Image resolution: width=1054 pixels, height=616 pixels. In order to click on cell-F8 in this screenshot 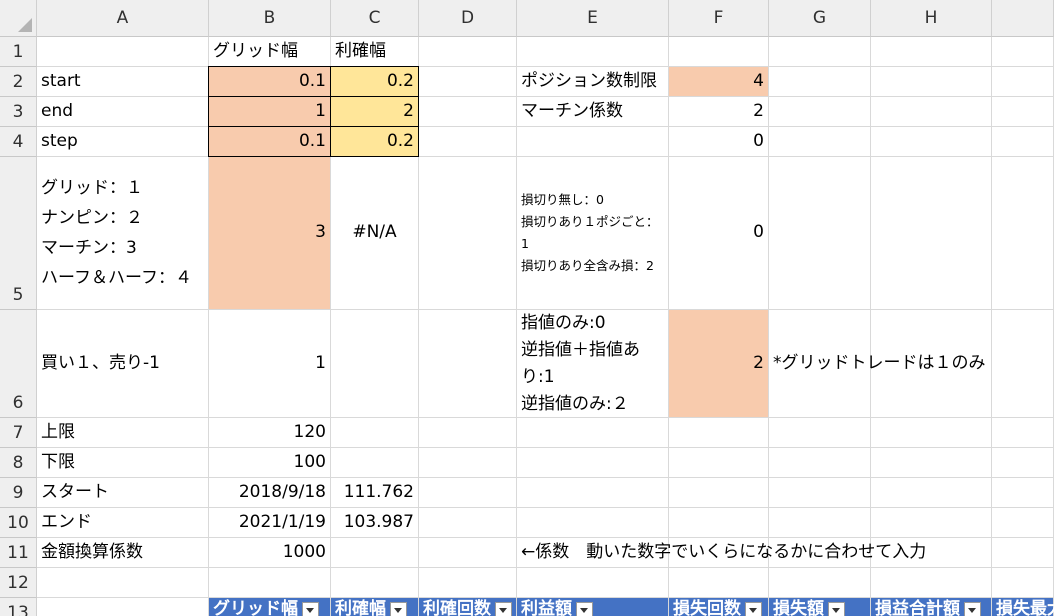, I will do `click(719, 463)`.